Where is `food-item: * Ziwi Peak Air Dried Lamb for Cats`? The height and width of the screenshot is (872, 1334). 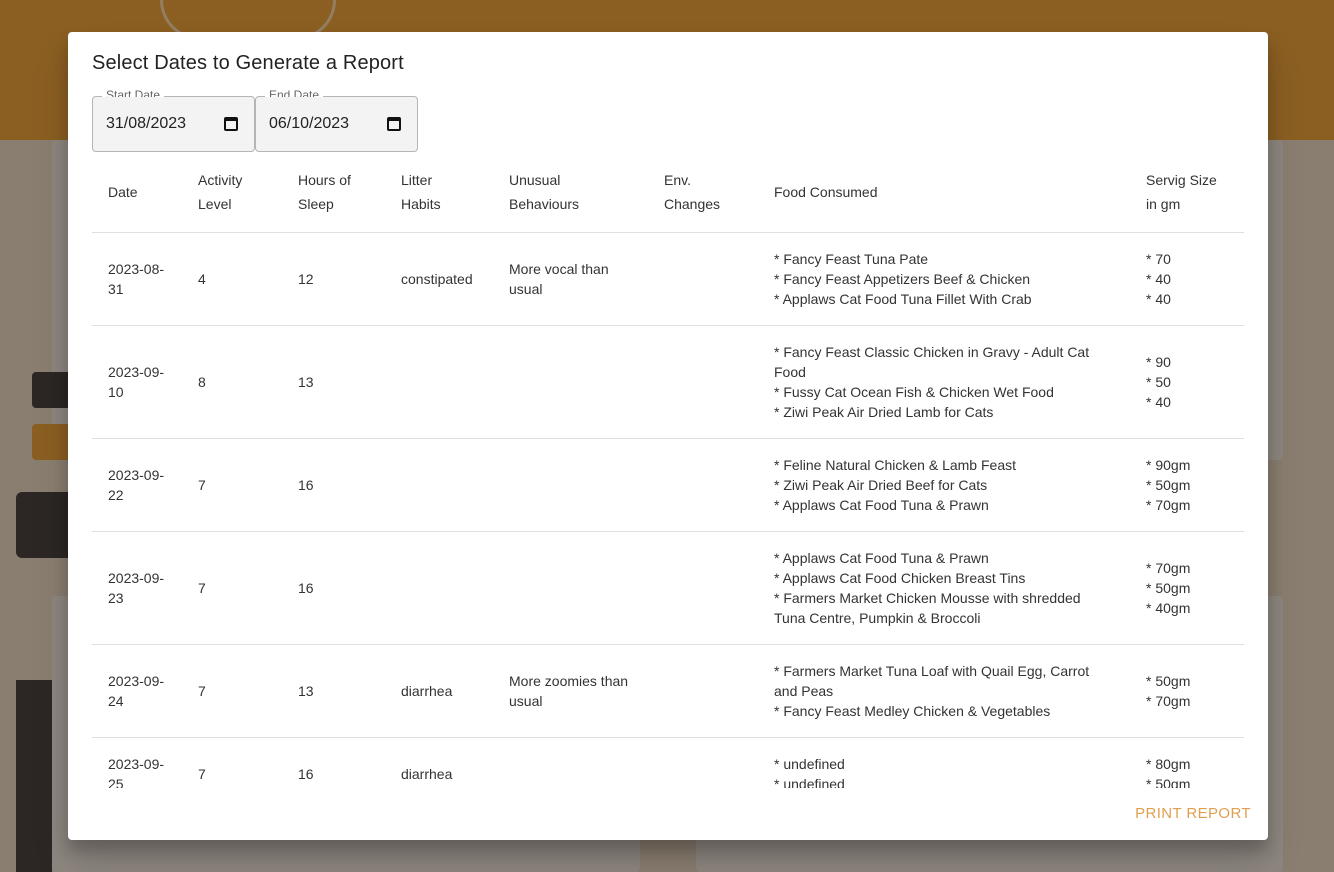 food-item: * Ziwi Peak Air Dried Lamb for Cats is located at coordinates (884, 412).